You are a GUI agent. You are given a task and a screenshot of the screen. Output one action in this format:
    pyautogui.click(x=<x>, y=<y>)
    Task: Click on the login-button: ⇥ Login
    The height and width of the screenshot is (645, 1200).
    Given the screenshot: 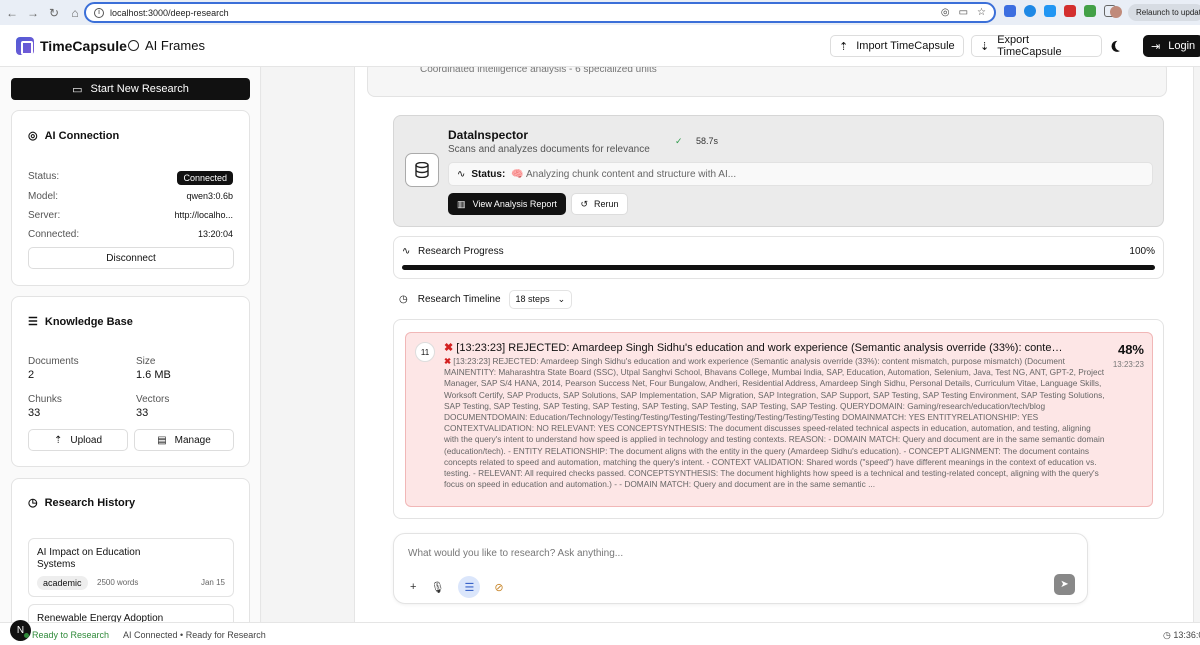 What is the action you would take?
    pyautogui.click(x=1171, y=46)
    